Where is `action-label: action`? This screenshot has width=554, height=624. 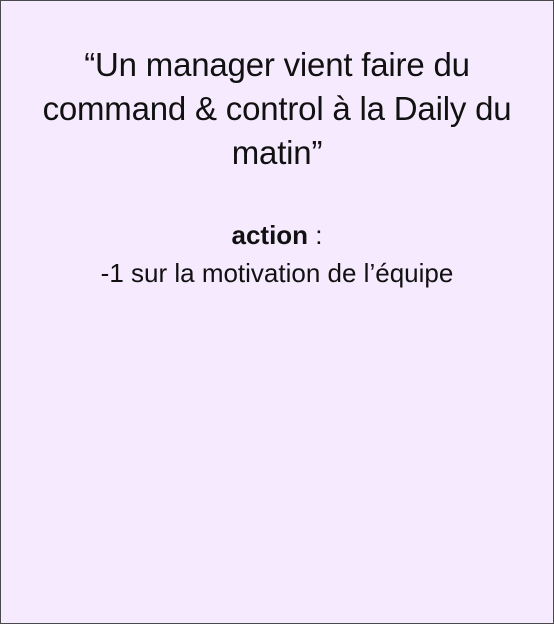
action-label: action is located at coordinates (270, 235).